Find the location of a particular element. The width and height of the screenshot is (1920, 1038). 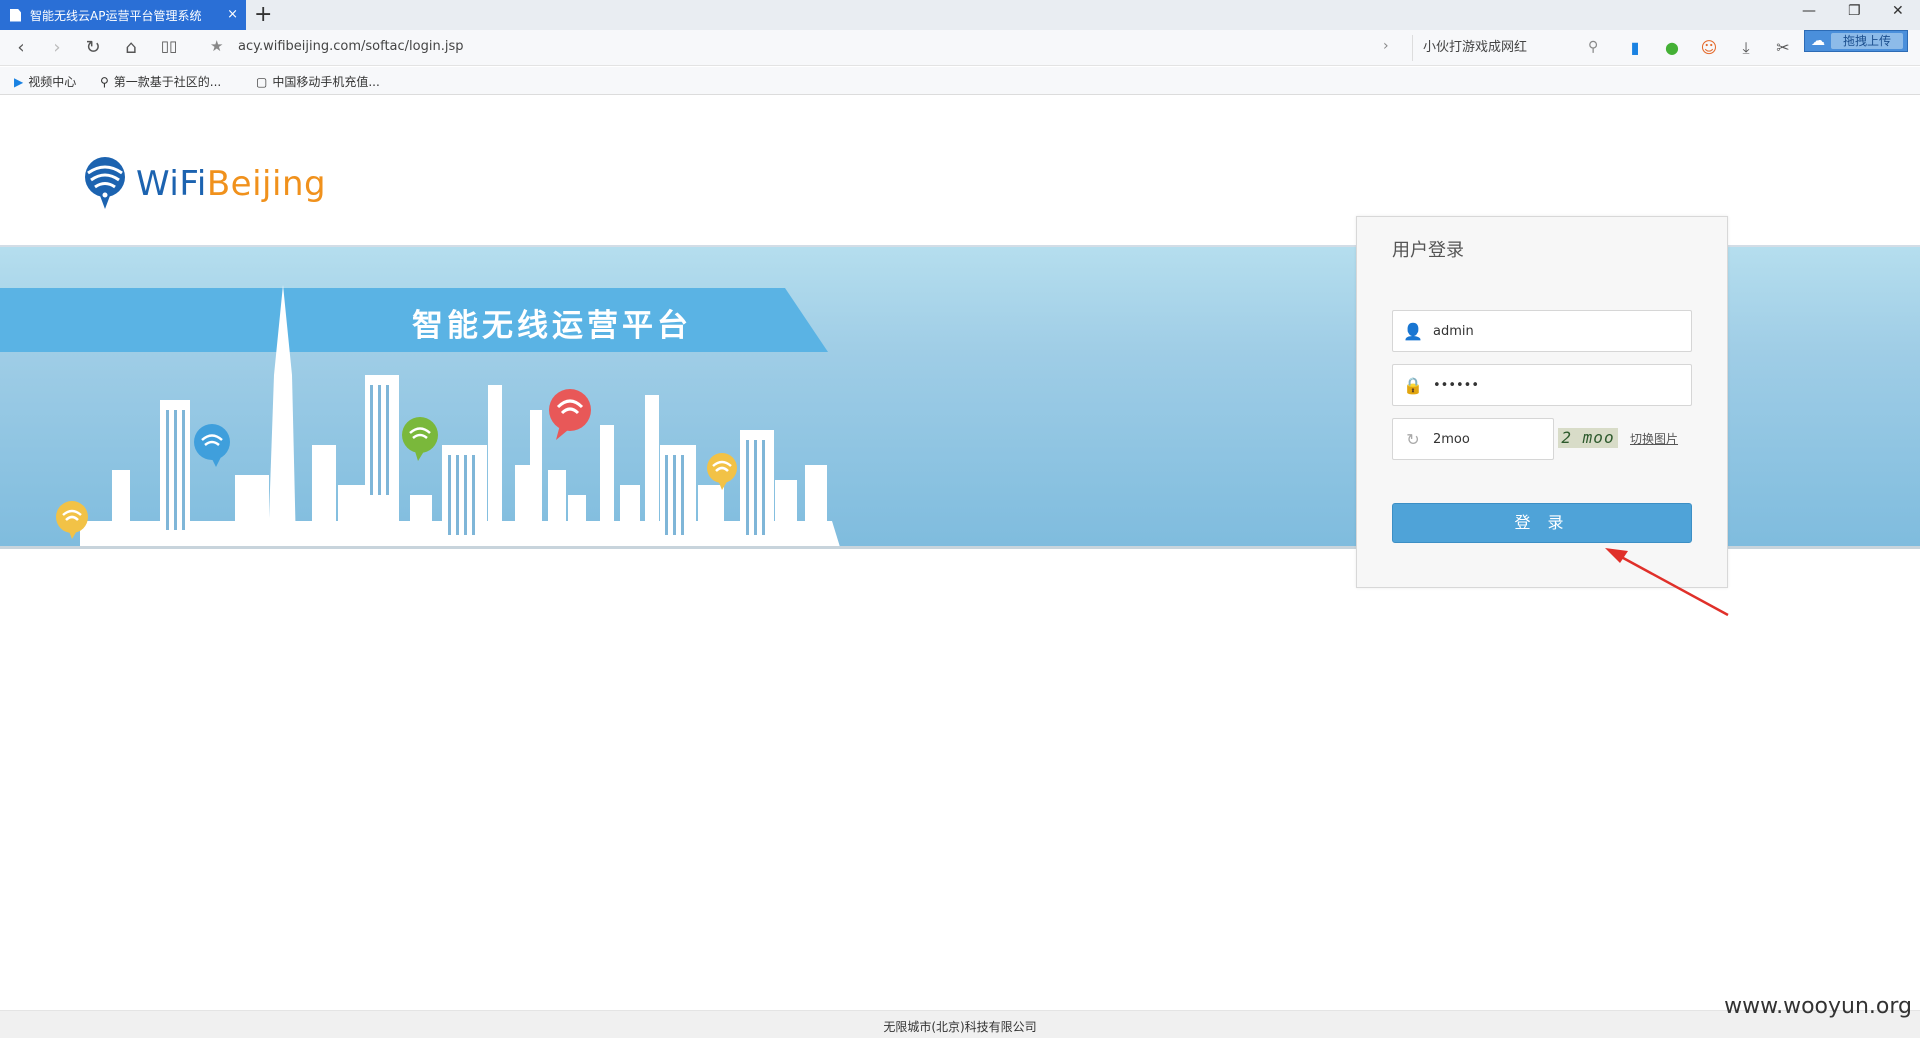

red-arrow-annotation is located at coordinates (1667, 582).